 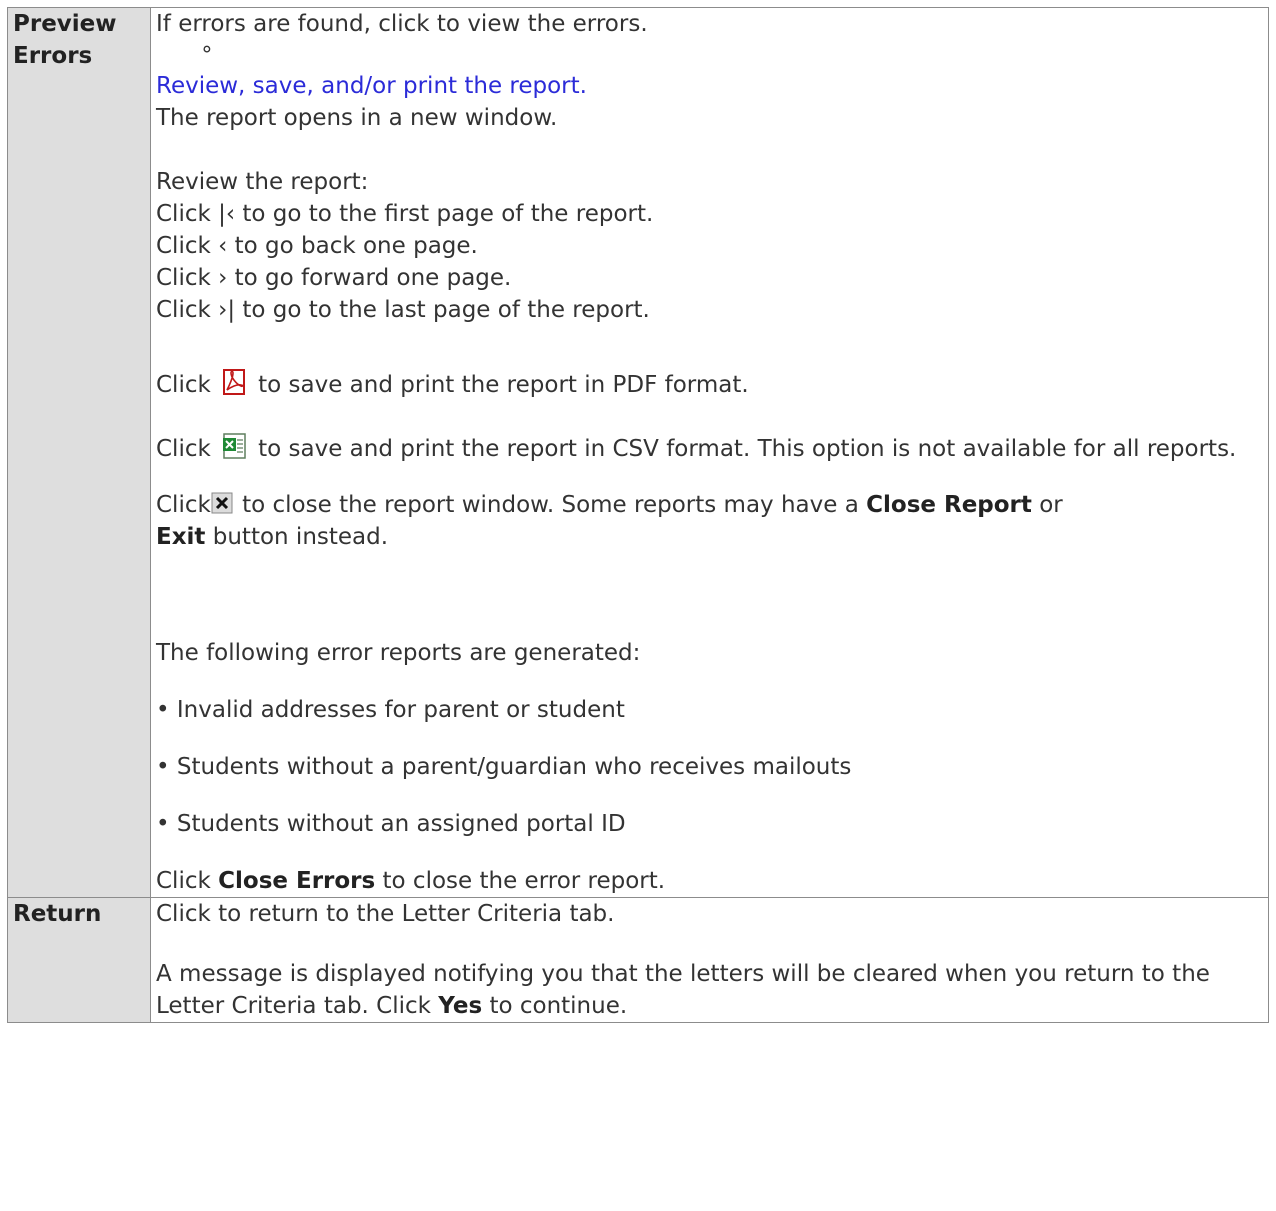 What do you see at coordinates (391, 824) in the screenshot?
I see `error-item: • Students without an assigned portal ID` at bounding box center [391, 824].